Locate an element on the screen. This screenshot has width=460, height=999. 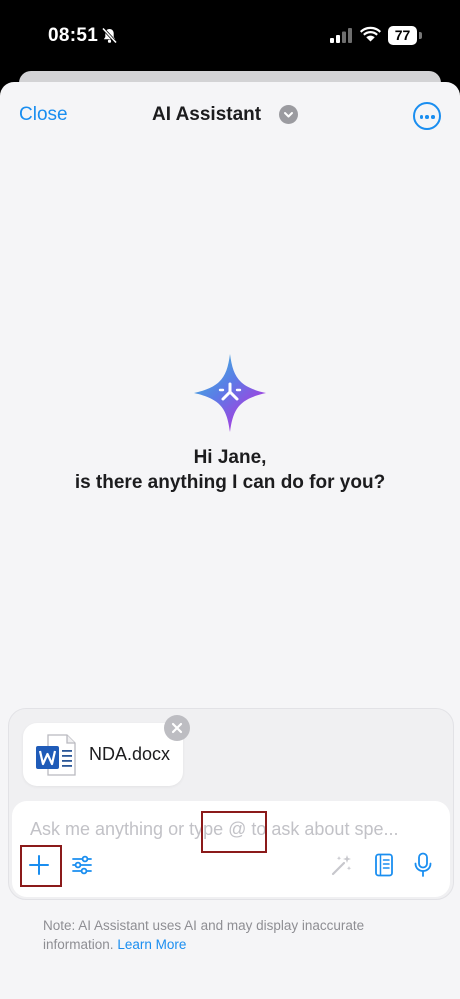
microphone-icon is located at coordinates (423, 867).